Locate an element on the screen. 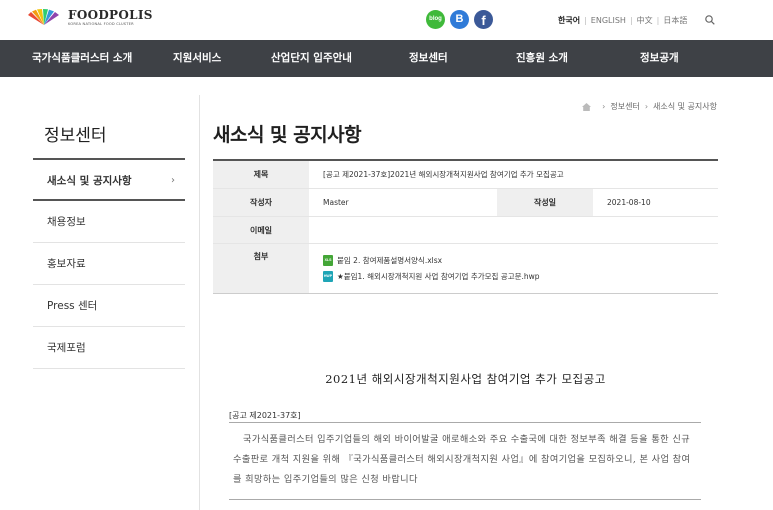  band-icon: B is located at coordinates (459, 19).